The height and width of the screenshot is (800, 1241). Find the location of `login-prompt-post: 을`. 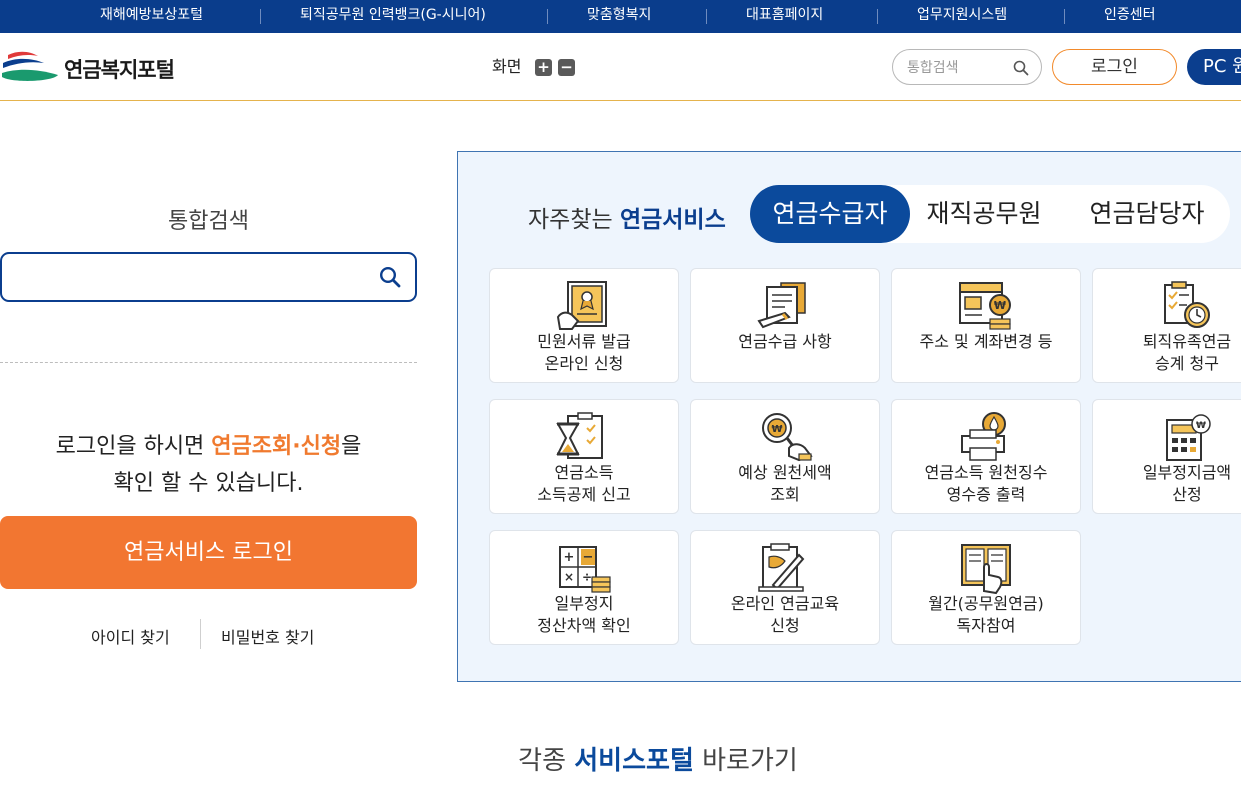

login-prompt-post: 을 is located at coordinates (351, 446).